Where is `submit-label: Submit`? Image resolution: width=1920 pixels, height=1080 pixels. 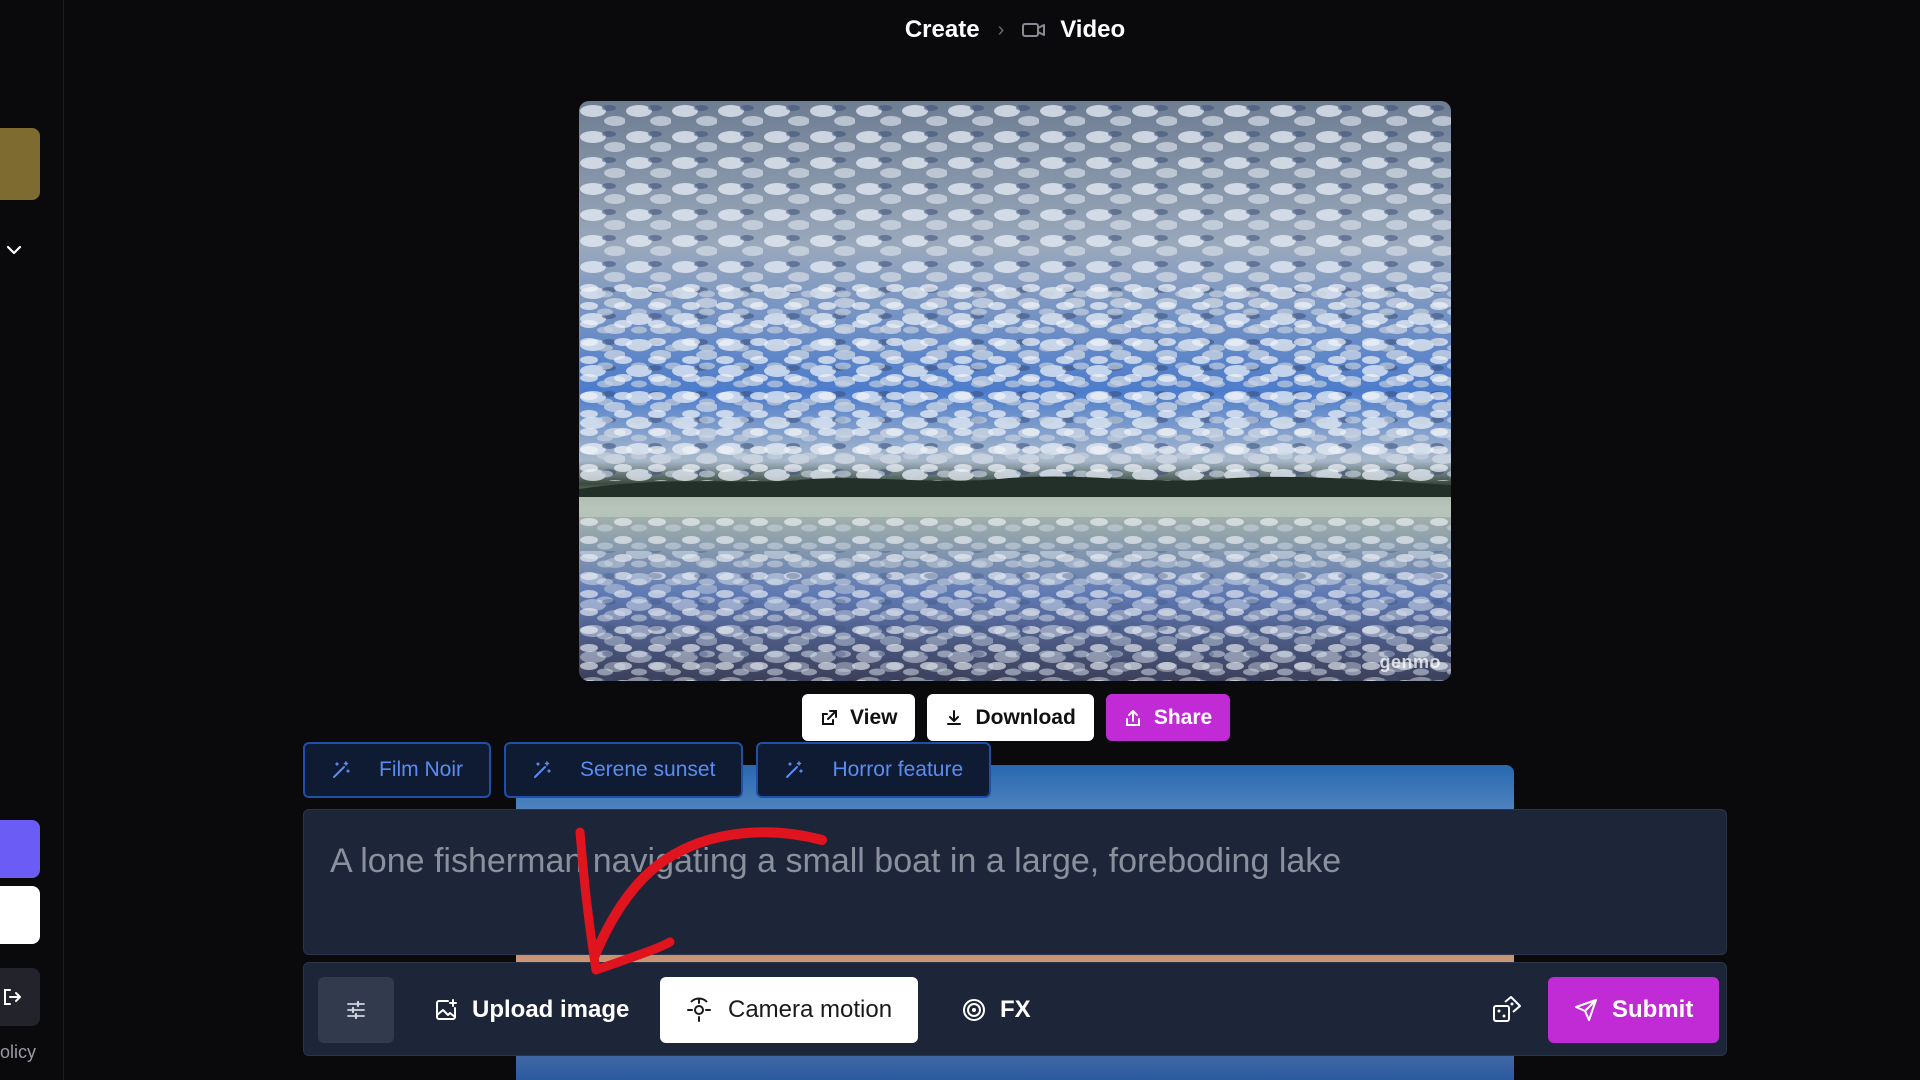
submit-label: Submit is located at coordinates (1653, 1009).